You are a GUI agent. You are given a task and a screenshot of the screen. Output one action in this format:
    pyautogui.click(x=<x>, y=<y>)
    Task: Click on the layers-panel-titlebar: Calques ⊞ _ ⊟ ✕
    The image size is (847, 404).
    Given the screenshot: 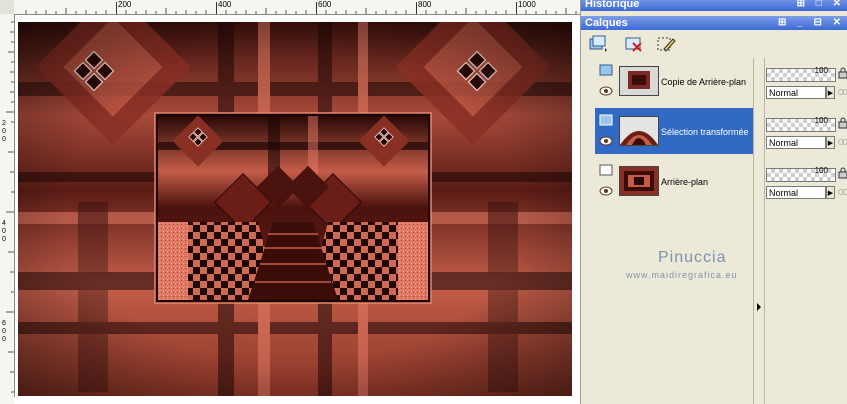 What is the action you would take?
    pyautogui.click(x=714, y=23)
    